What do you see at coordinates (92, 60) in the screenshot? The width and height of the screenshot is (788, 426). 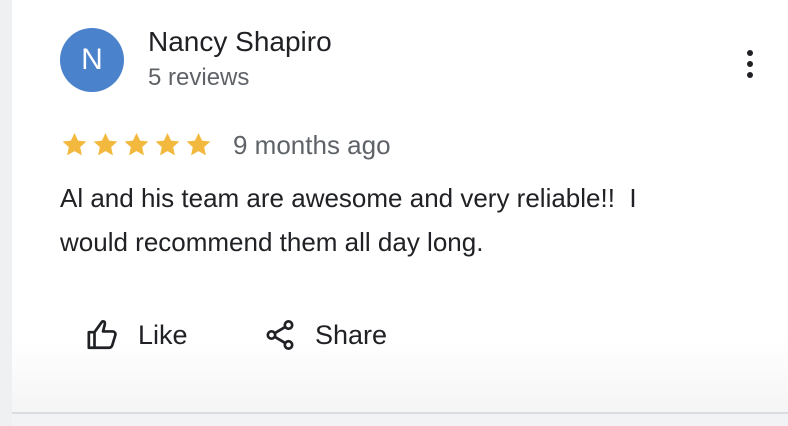 I see `avatar: N` at bounding box center [92, 60].